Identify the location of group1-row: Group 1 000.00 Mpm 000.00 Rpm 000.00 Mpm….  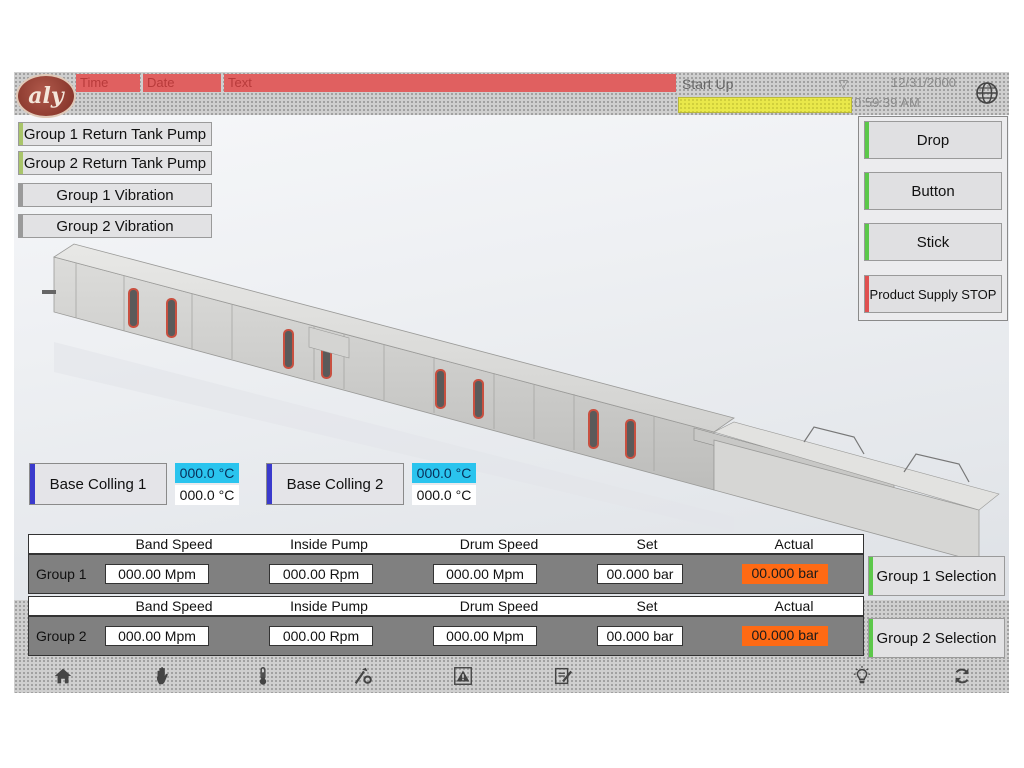
(446, 574).